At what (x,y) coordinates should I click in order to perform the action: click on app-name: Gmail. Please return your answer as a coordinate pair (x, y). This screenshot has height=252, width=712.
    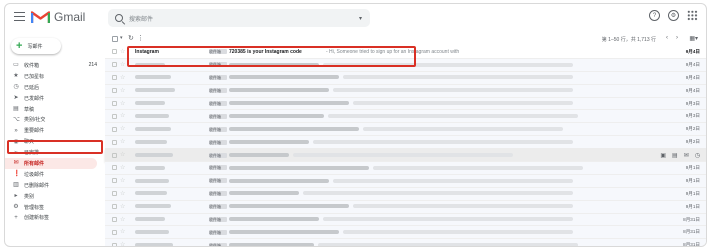
    Looking at the image, I should click on (70, 17).